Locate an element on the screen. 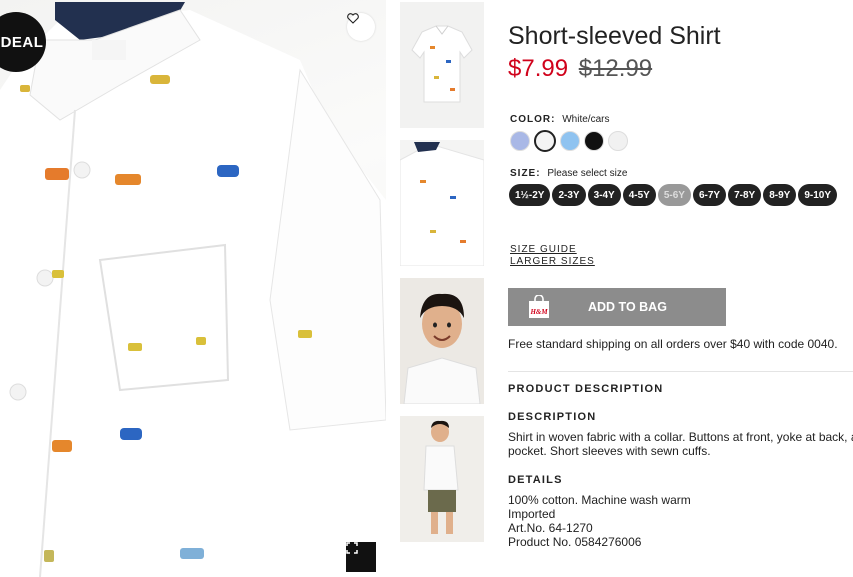  product-description-heading: PRODUCT DESCRIPTION is located at coordinates (585, 389).